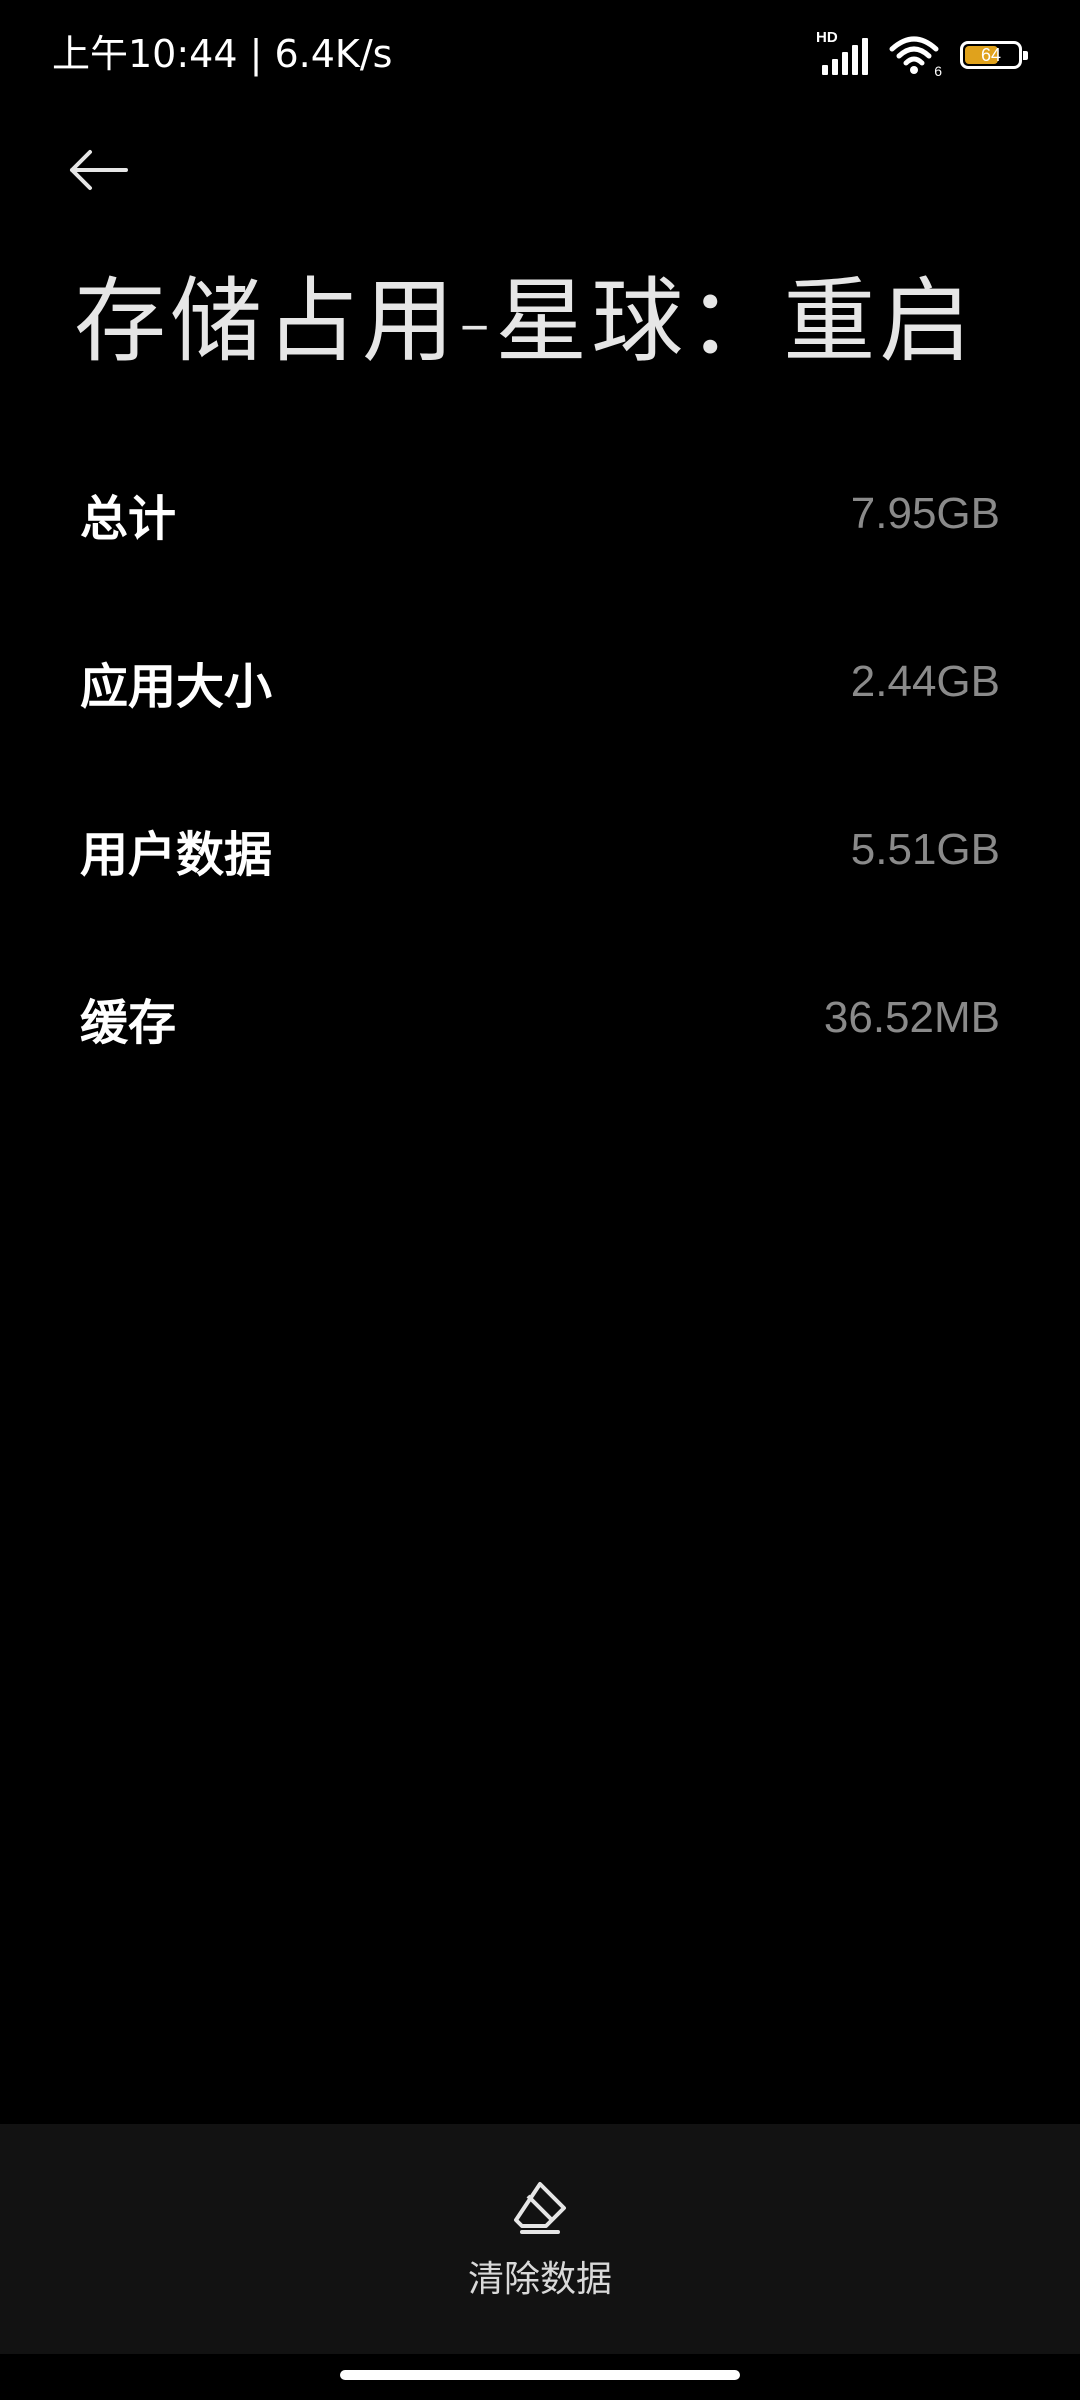  What do you see at coordinates (540, 1018) in the screenshot?
I see `storage-row-cache: 缓存 36.52MB` at bounding box center [540, 1018].